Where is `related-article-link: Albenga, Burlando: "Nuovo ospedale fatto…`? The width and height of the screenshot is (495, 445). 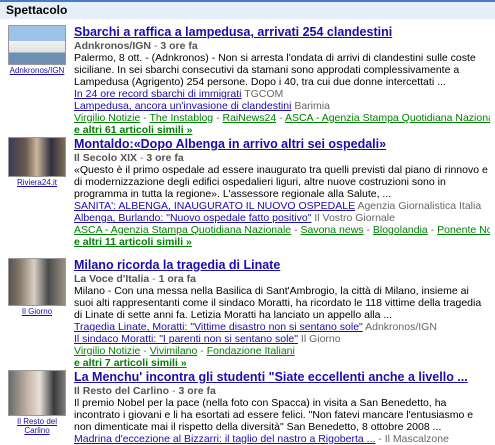
related-article-link: Albenga, Burlando: "Nuovo ospedale fatto… is located at coordinates (192, 218).